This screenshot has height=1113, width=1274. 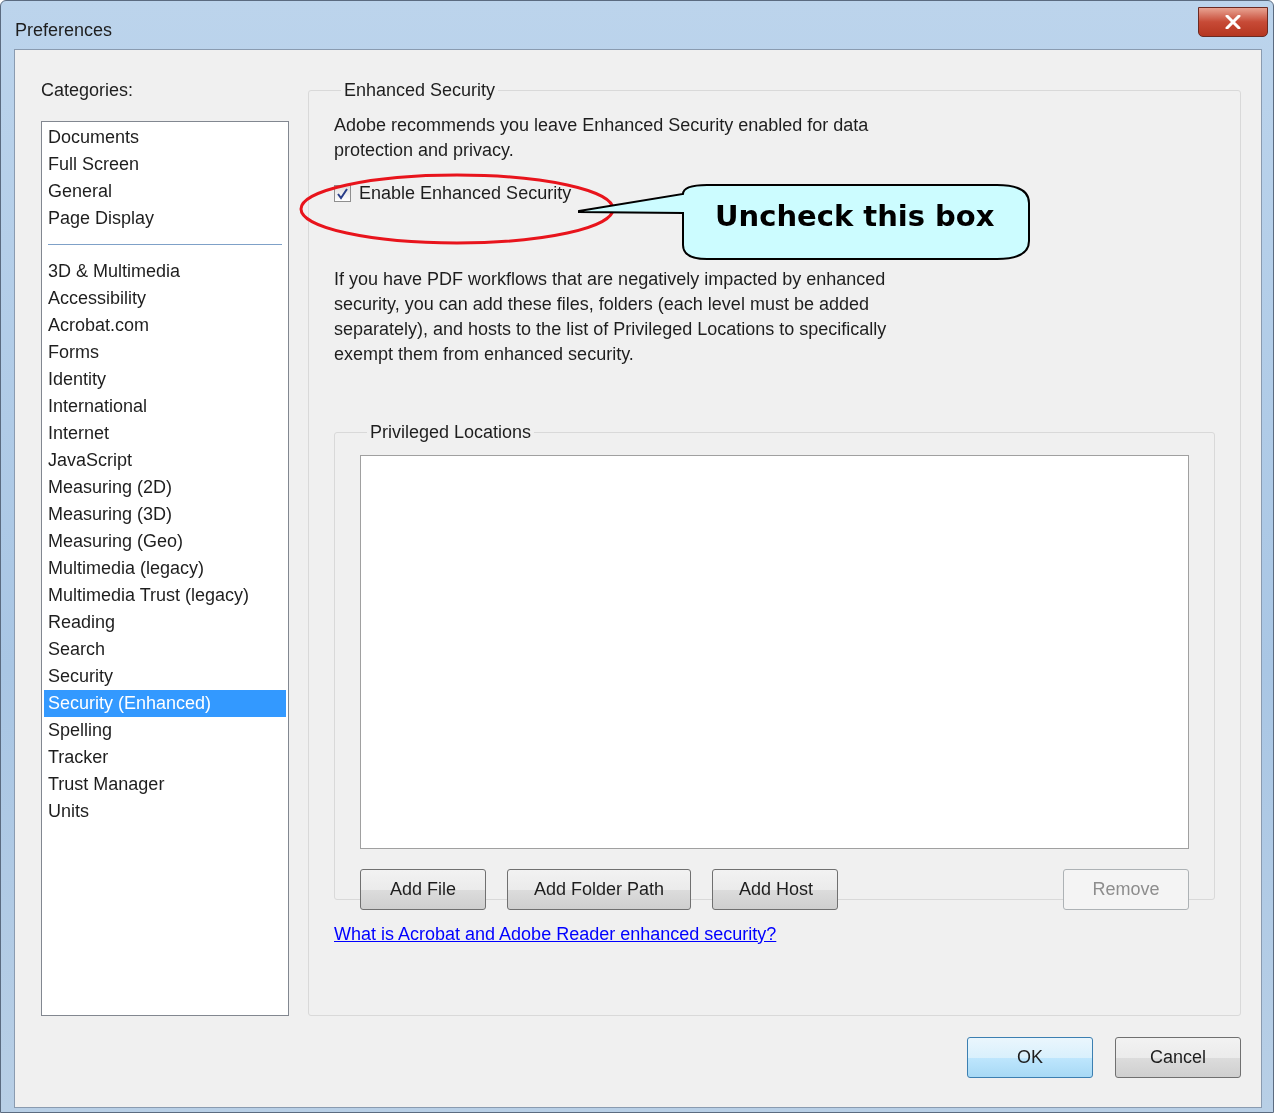 What do you see at coordinates (855, 216) in the screenshot?
I see `callout-text: Uncheck this box` at bounding box center [855, 216].